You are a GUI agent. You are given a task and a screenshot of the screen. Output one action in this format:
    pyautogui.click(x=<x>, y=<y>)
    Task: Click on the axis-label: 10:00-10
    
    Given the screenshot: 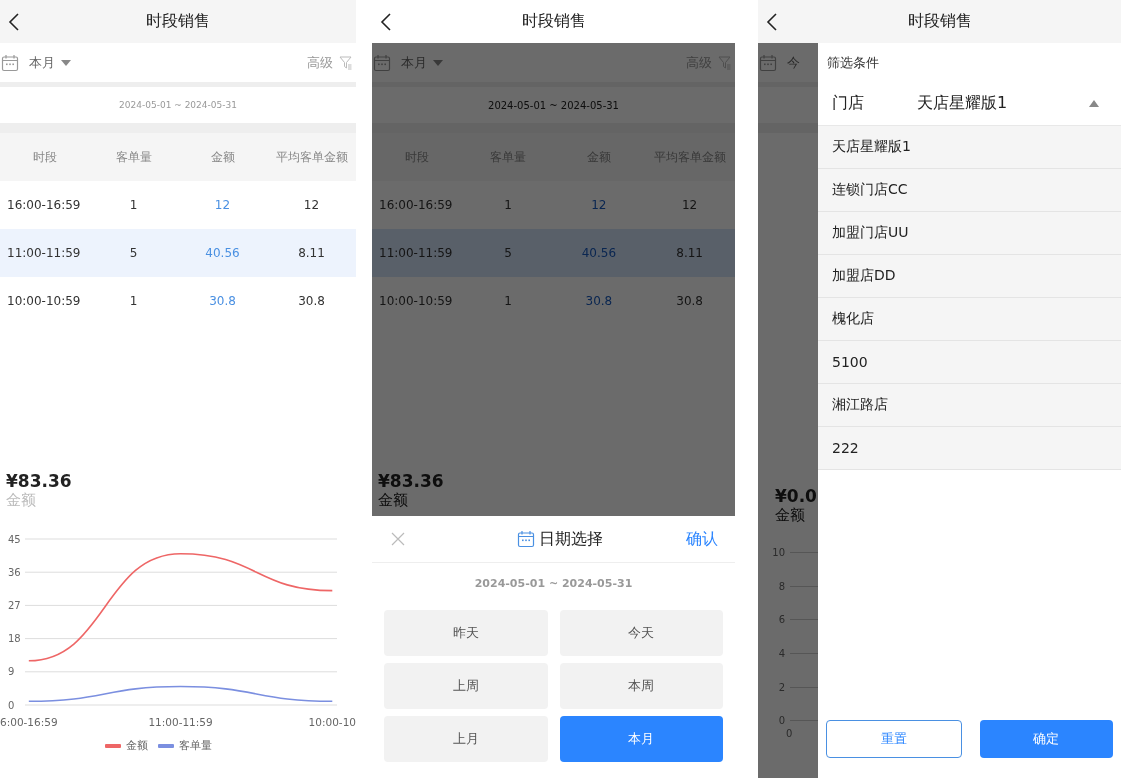 What is the action you would take?
    pyautogui.click(x=332, y=722)
    